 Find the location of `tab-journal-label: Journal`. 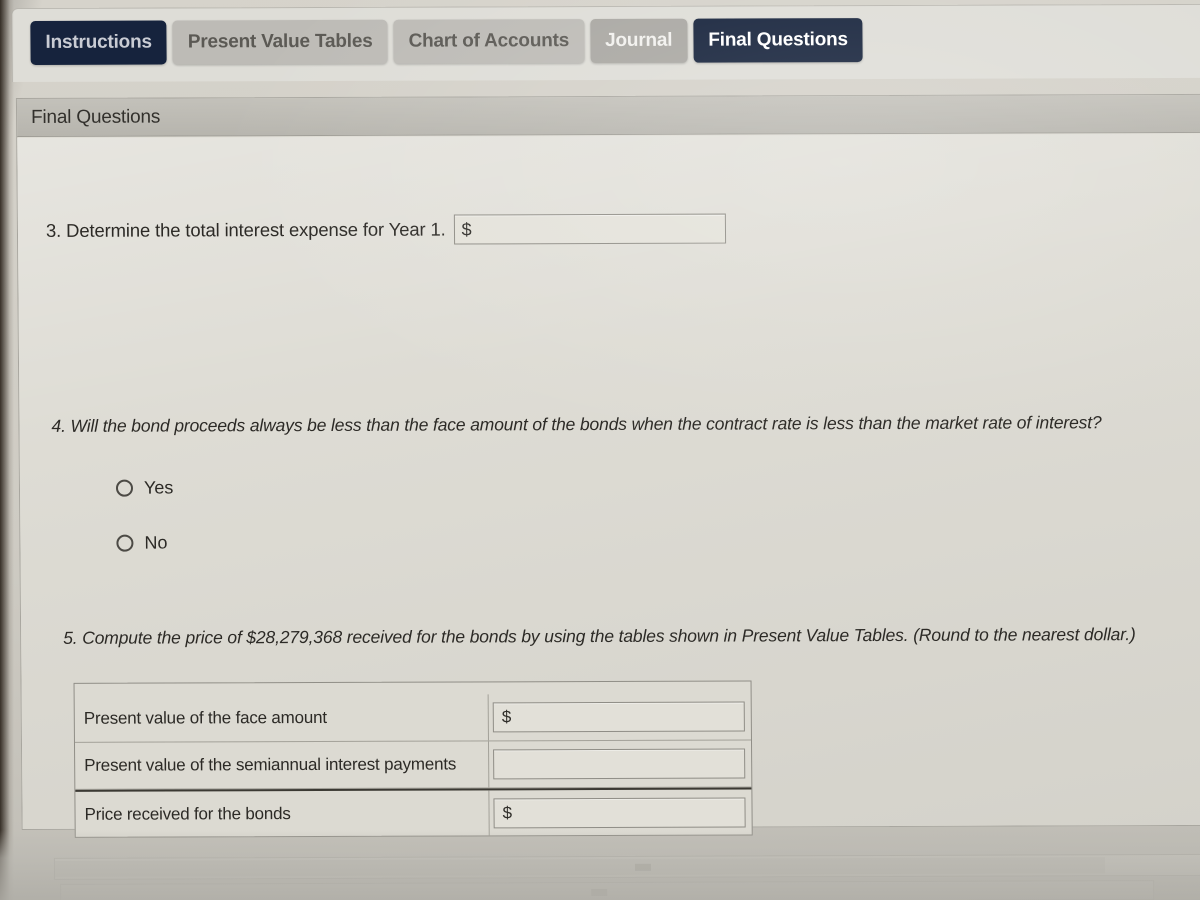

tab-journal-label: Journal is located at coordinates (639, 40).